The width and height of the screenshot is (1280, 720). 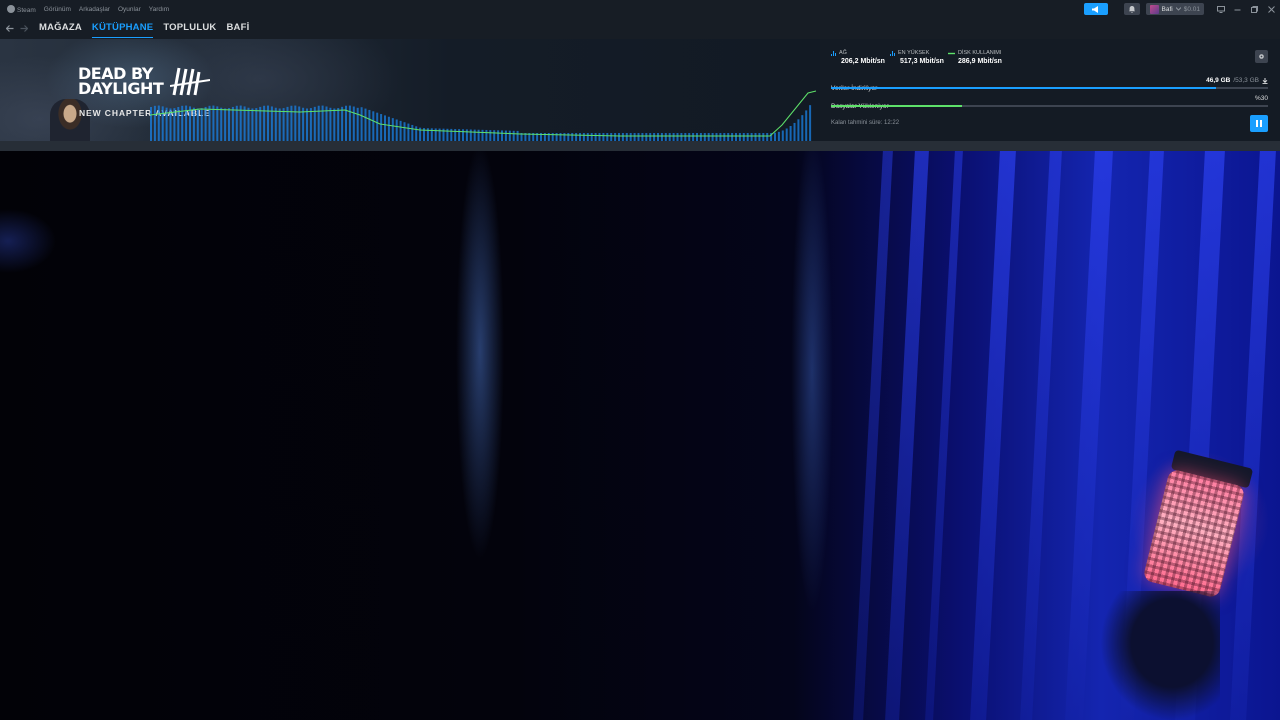 What do you see at coordinates (410, 90) in the screenshot?
I see `game-banner: DEAD BY DAYLIGHT NEW CHAPTER AVAILABLE` at bounding box center [410, 90].